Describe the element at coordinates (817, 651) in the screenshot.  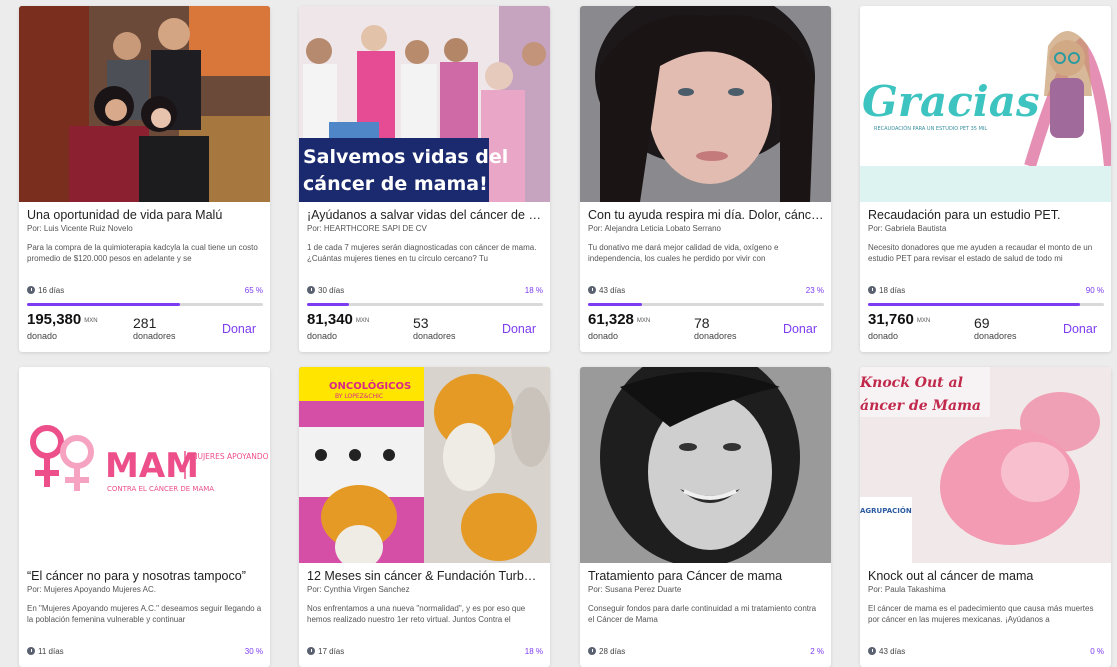
I see `progress-percent: 2 %` at that location.